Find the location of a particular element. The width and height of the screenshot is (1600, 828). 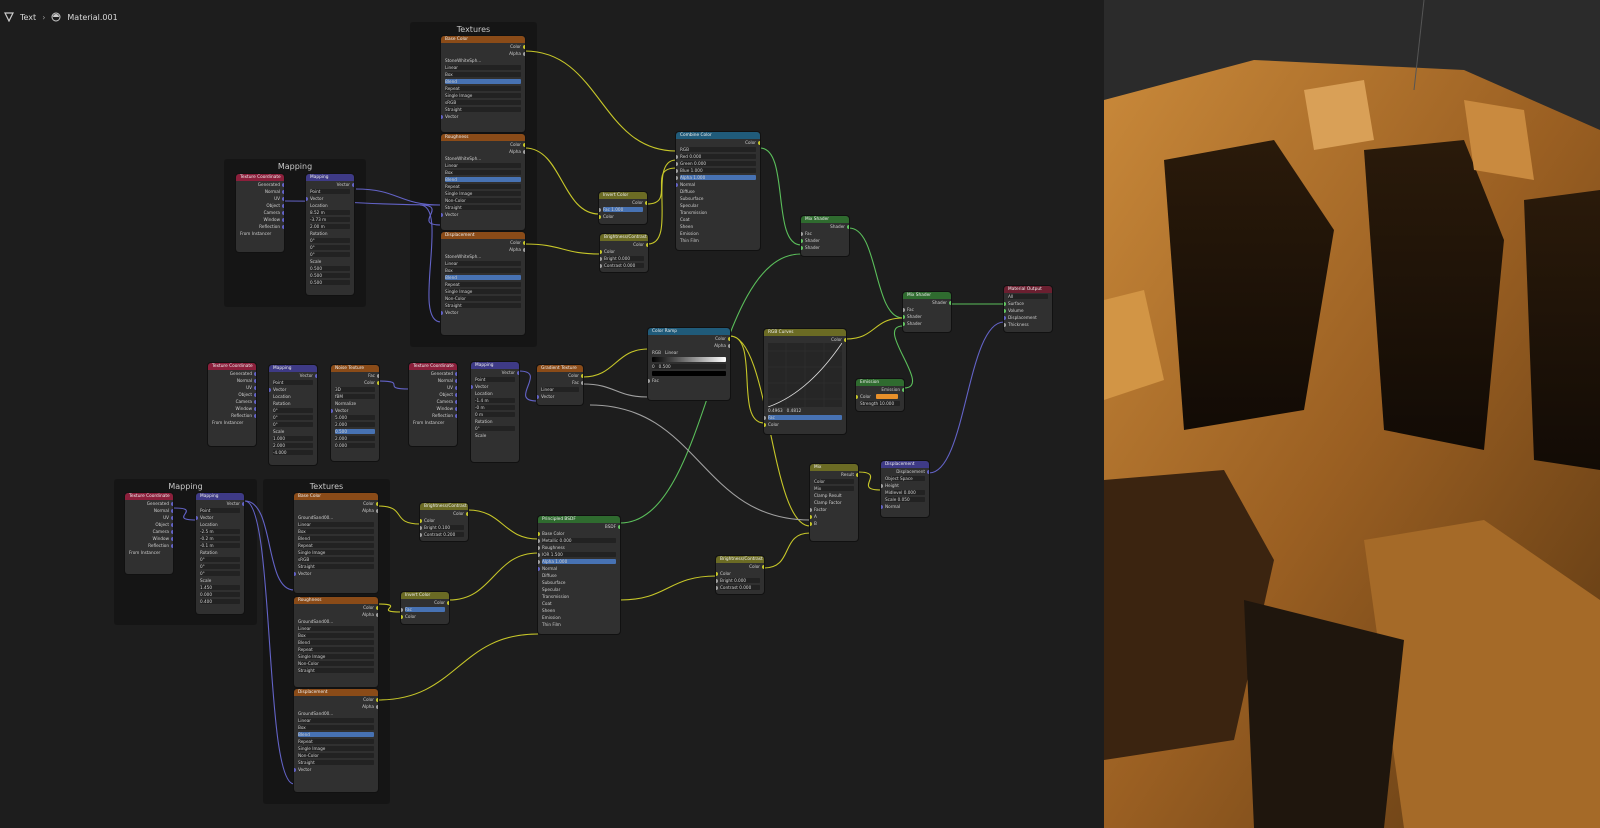

rot-y: 0° is located at coordinates (220, 566).